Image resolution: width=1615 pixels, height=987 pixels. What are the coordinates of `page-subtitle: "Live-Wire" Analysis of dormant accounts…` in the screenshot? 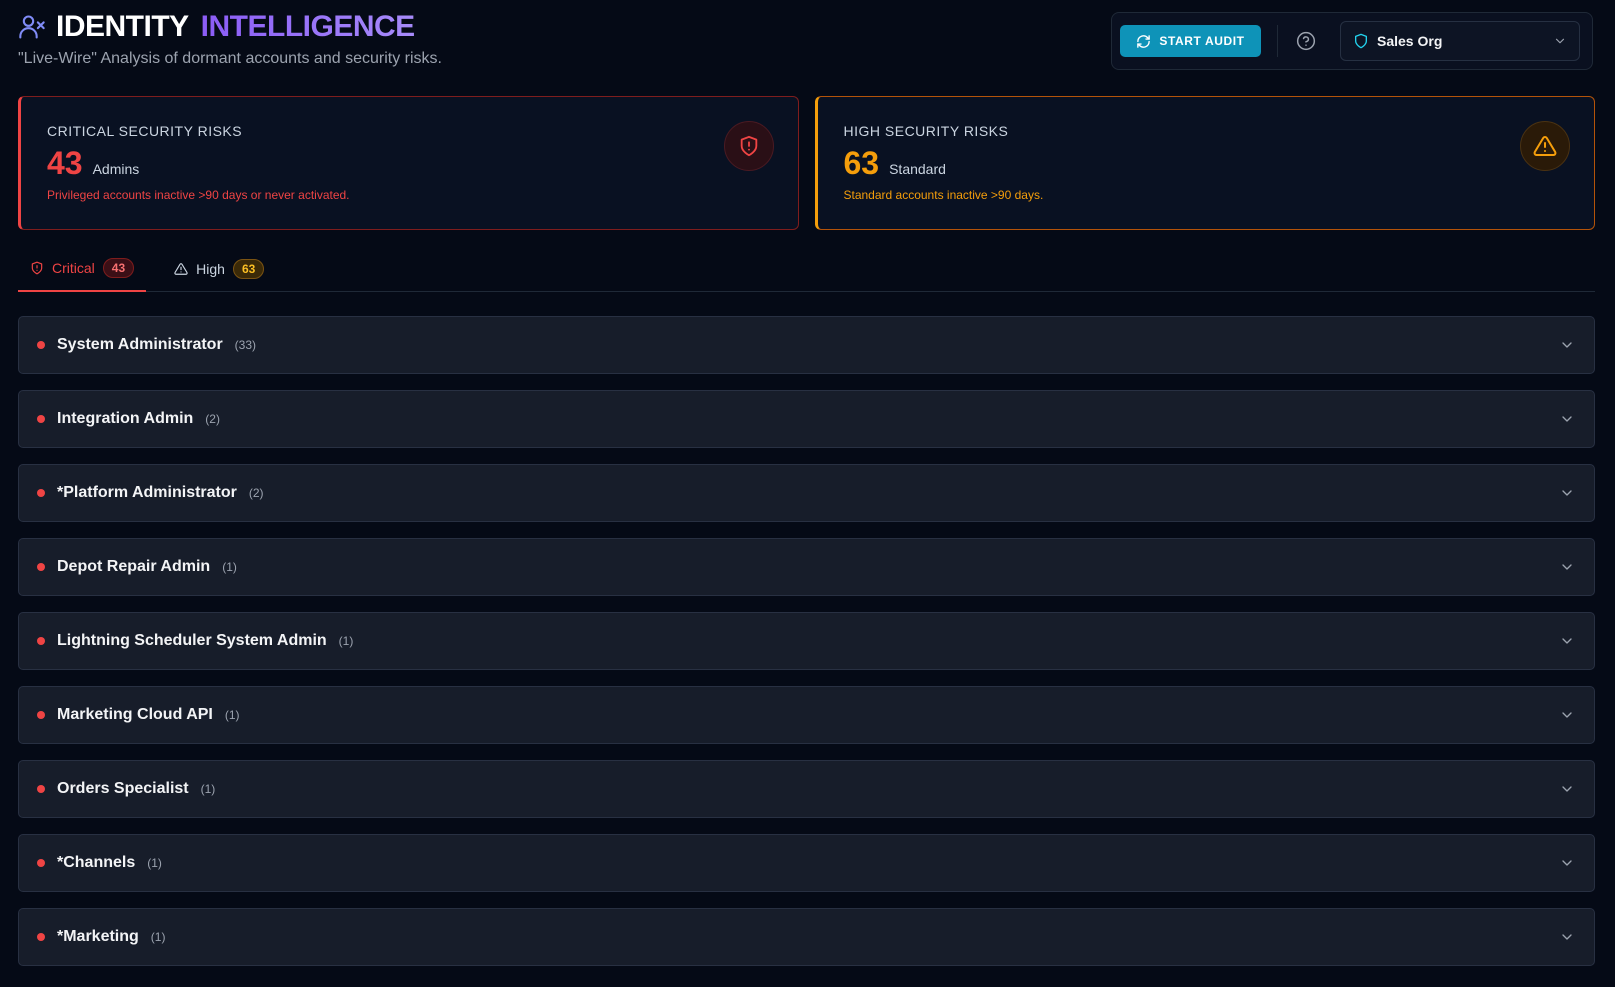 It's located at (230, 58).